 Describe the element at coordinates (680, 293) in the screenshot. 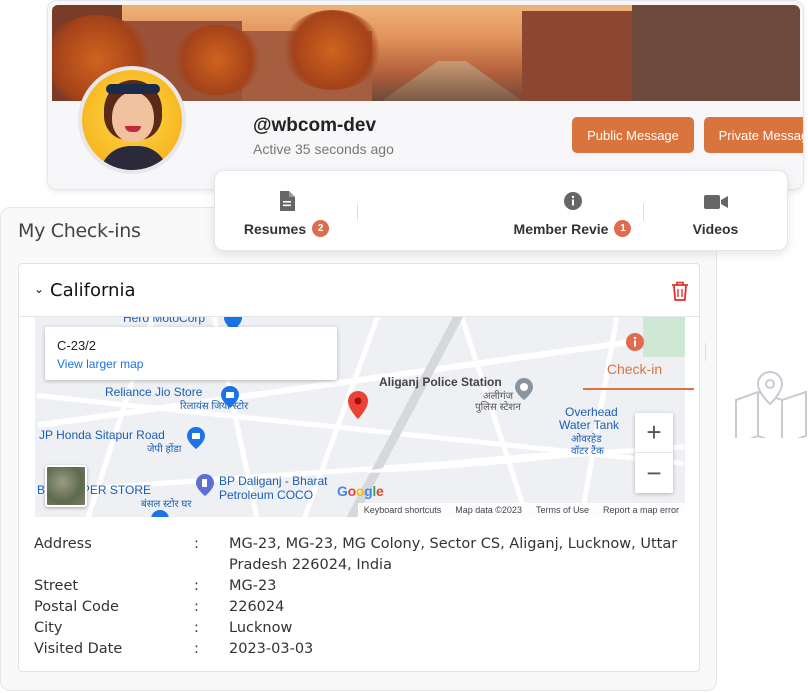

I see `trash-icon` at that location.